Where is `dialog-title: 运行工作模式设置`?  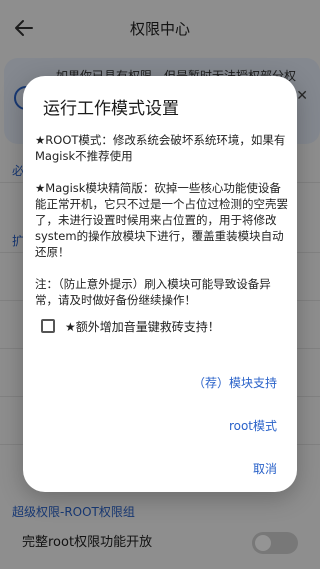 dialog-title: 运行工作模式设置 is located at coordinates (111, 109).